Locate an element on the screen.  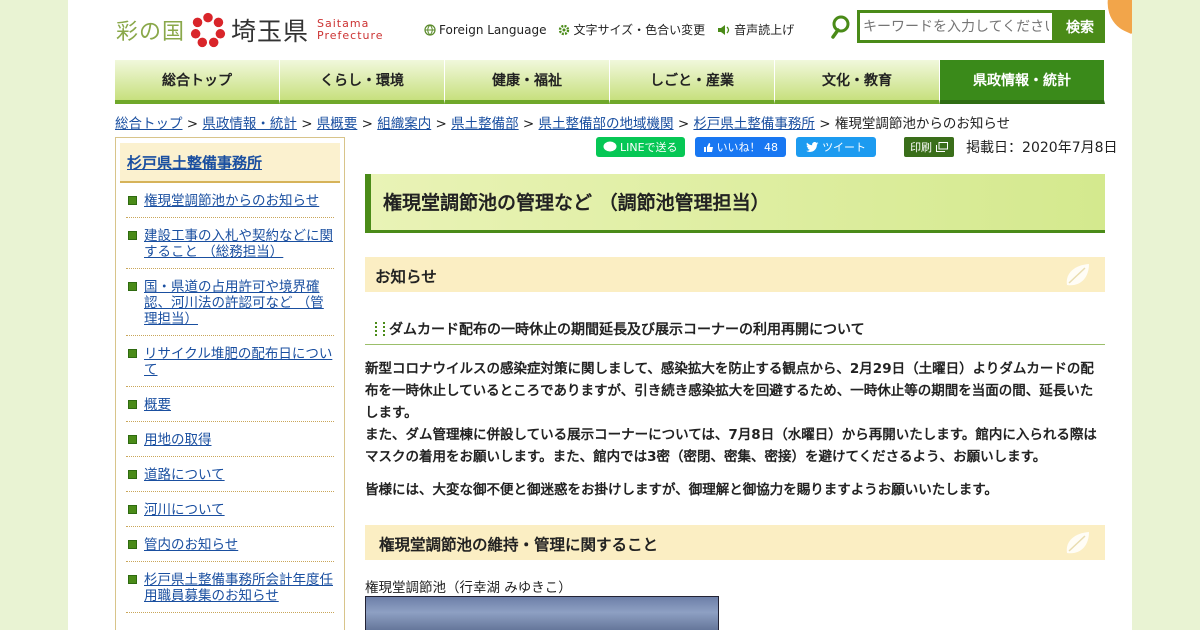
sidebar-item: 建設工事の入札や契約などに関すること （総務担当） is located at coordinates (230, 243).